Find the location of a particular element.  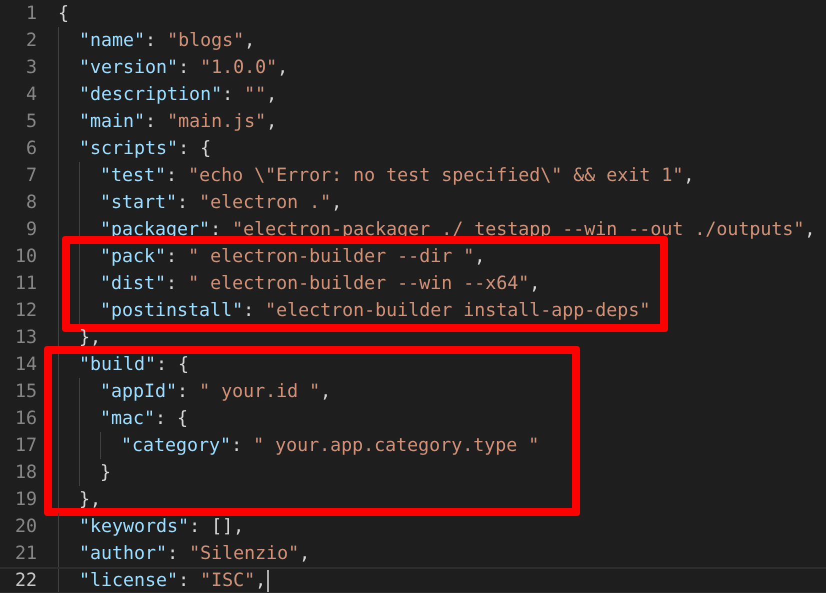

code-line: "start": "electron .", is located at coordinates (221, 203).